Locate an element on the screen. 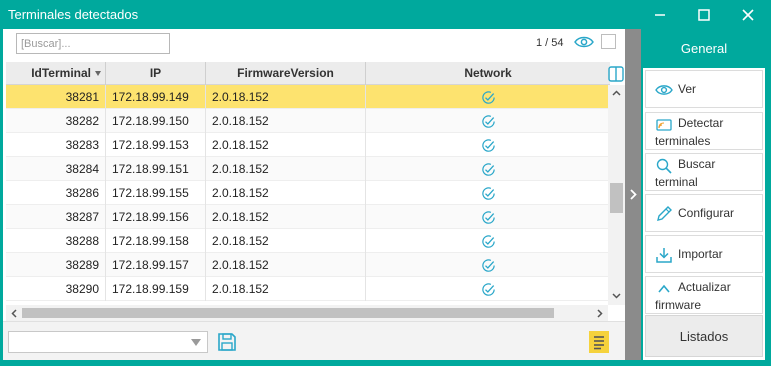 Image resolution: width=771 pixels, height=366 pixels. maximize-button is located at coordinates (704, 15).